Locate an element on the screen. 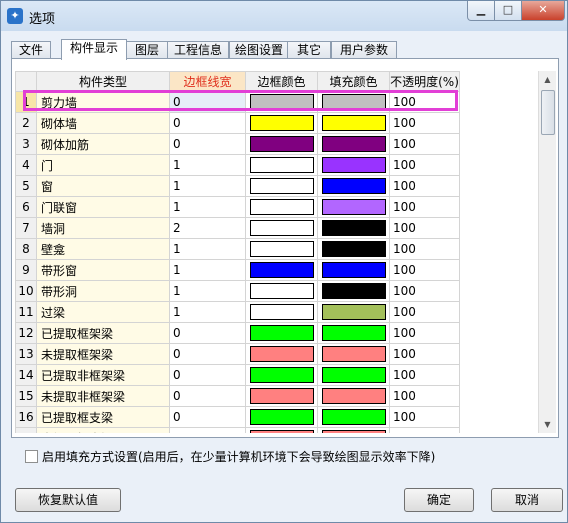 The image size is (568, 523). restore-defaults-button: 恢复默认值 is located at coordinates (68, 500).